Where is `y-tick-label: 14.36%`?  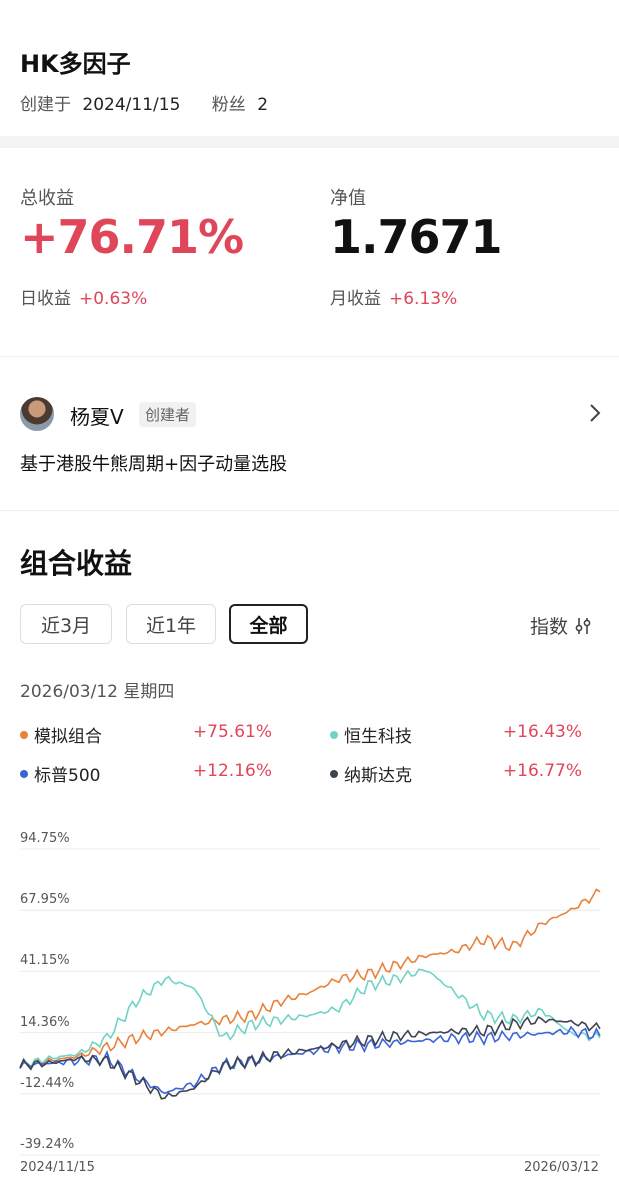
y-tick-label: 14.36% is located at coordinates (45, 1022).